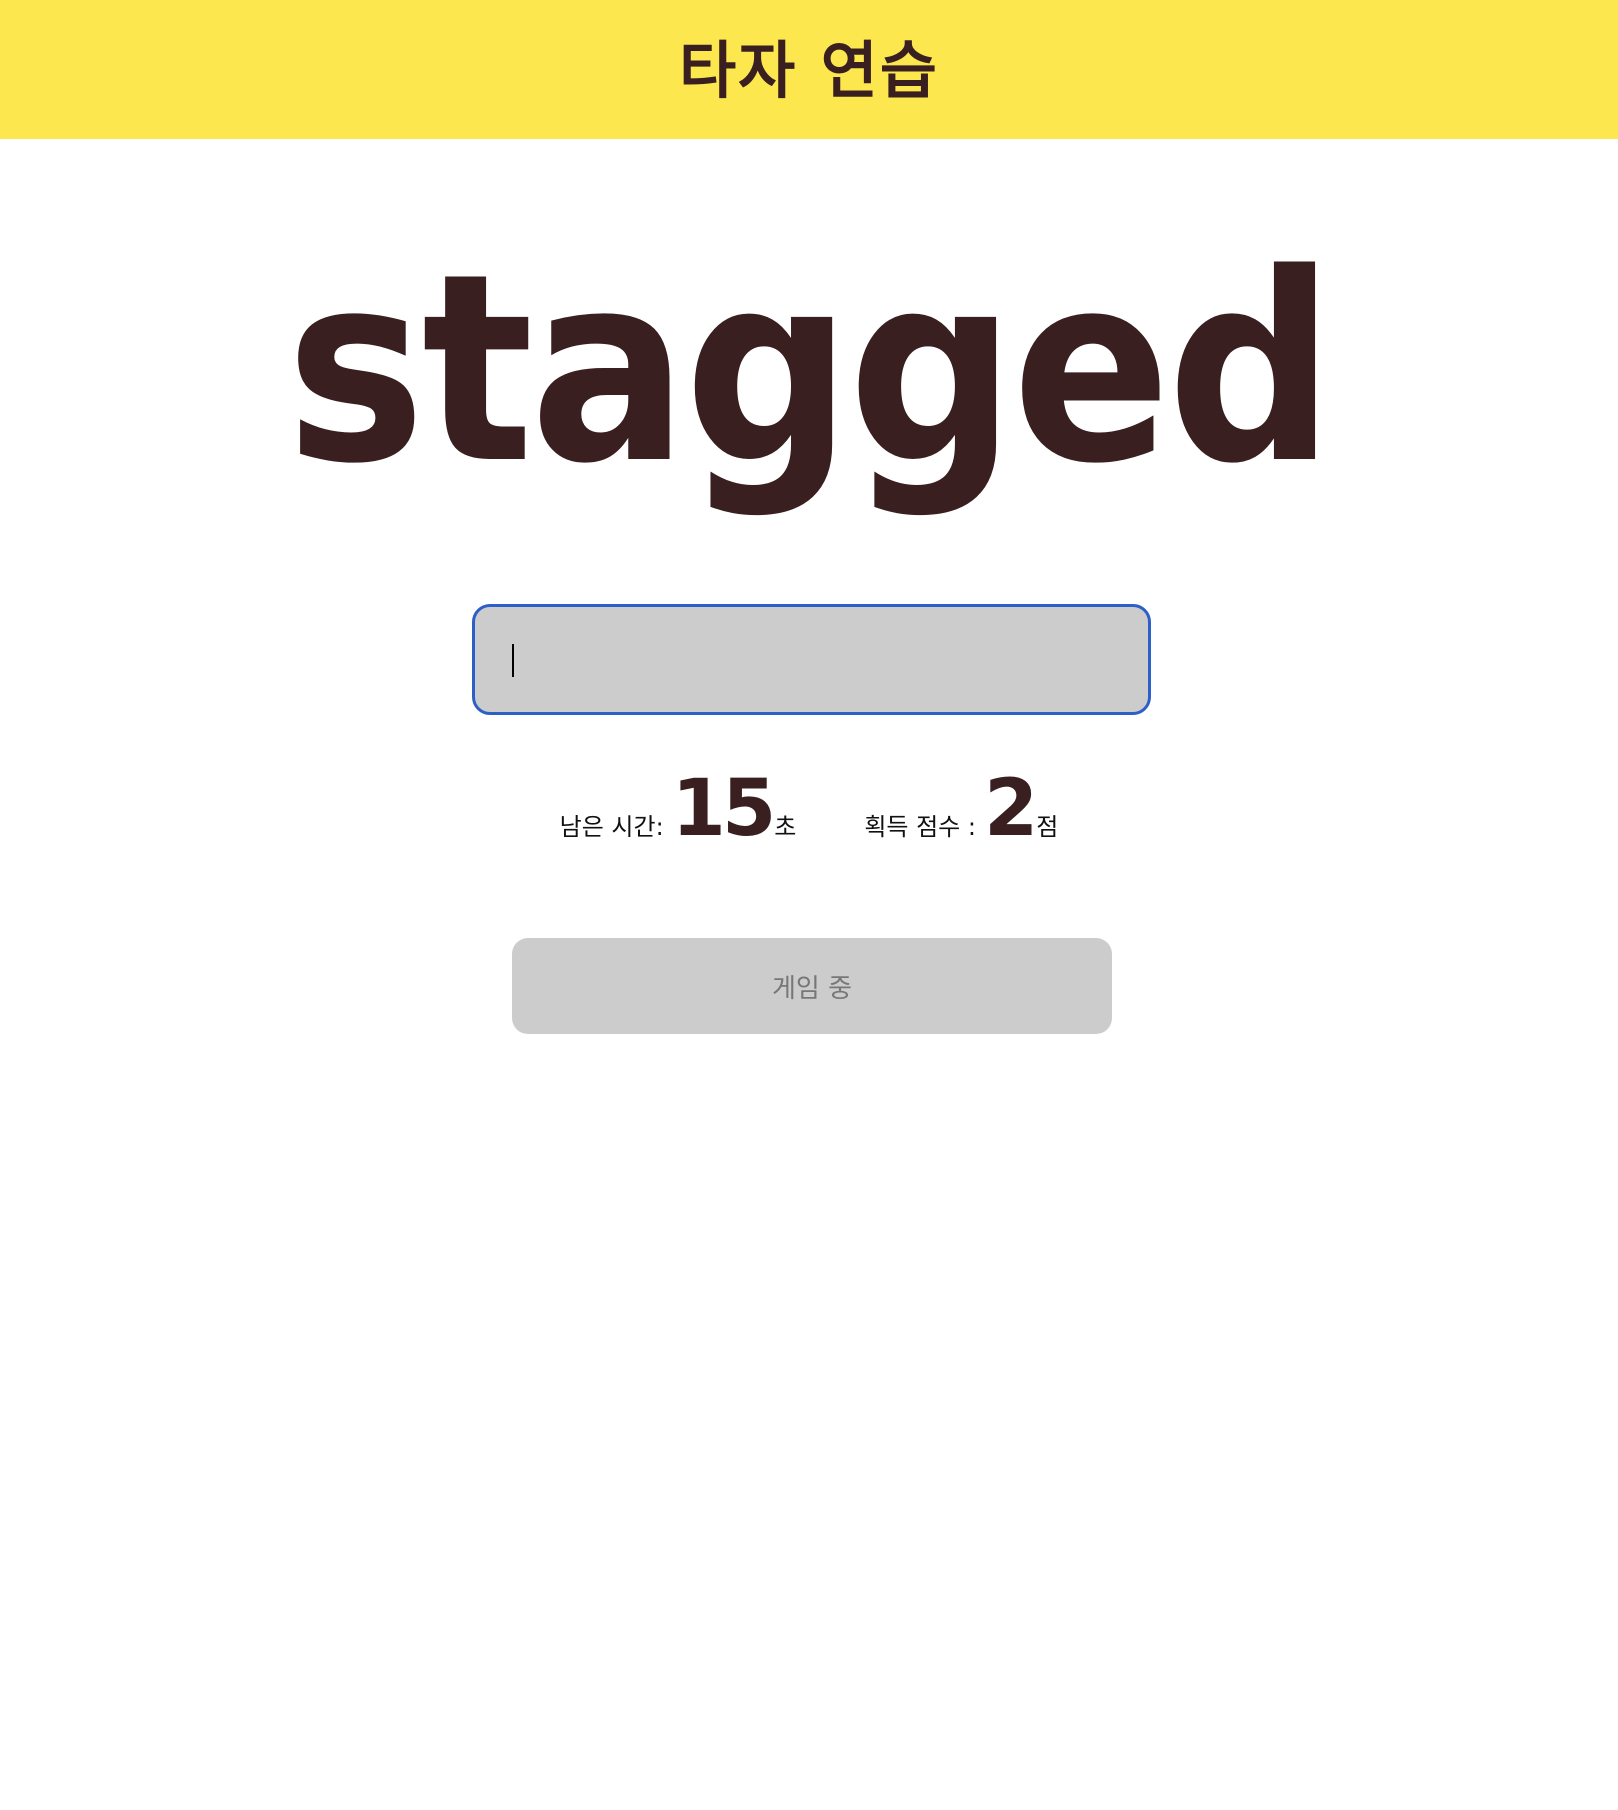  I want to click on game-status-button: 게임 중, so click(812, 986).